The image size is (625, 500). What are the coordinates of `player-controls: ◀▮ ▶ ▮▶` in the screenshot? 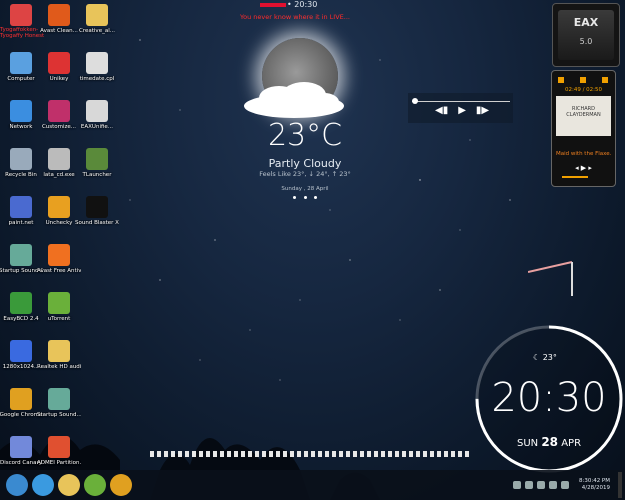 It's located at (462, 111).